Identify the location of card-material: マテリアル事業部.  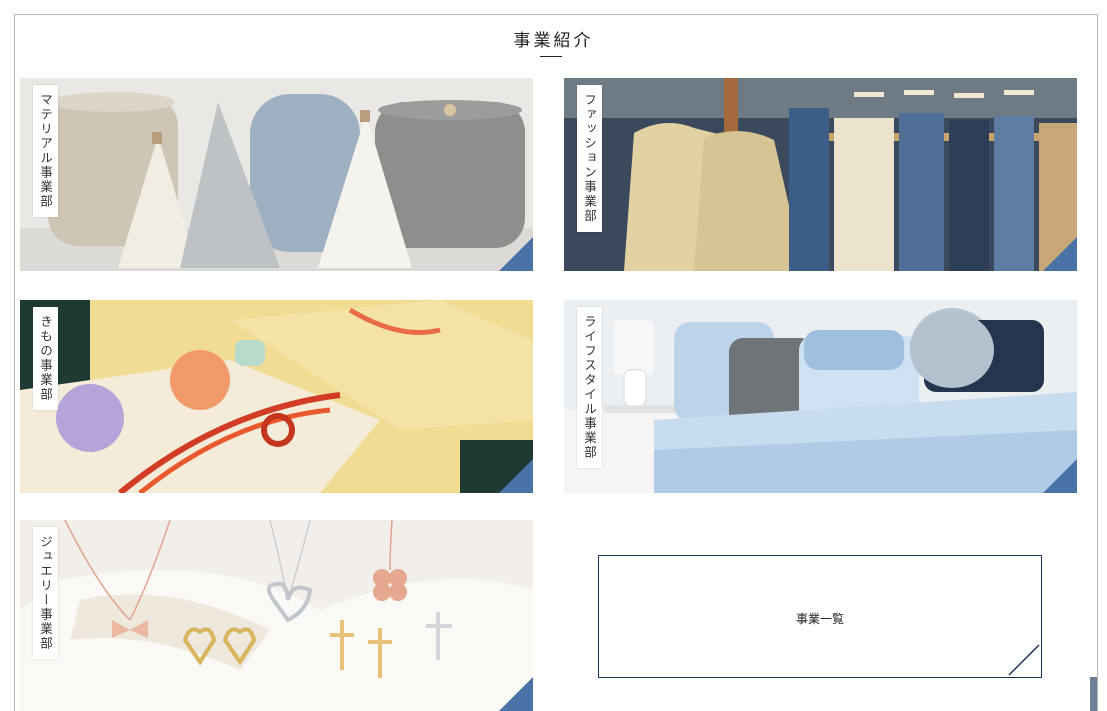
(276, 174).